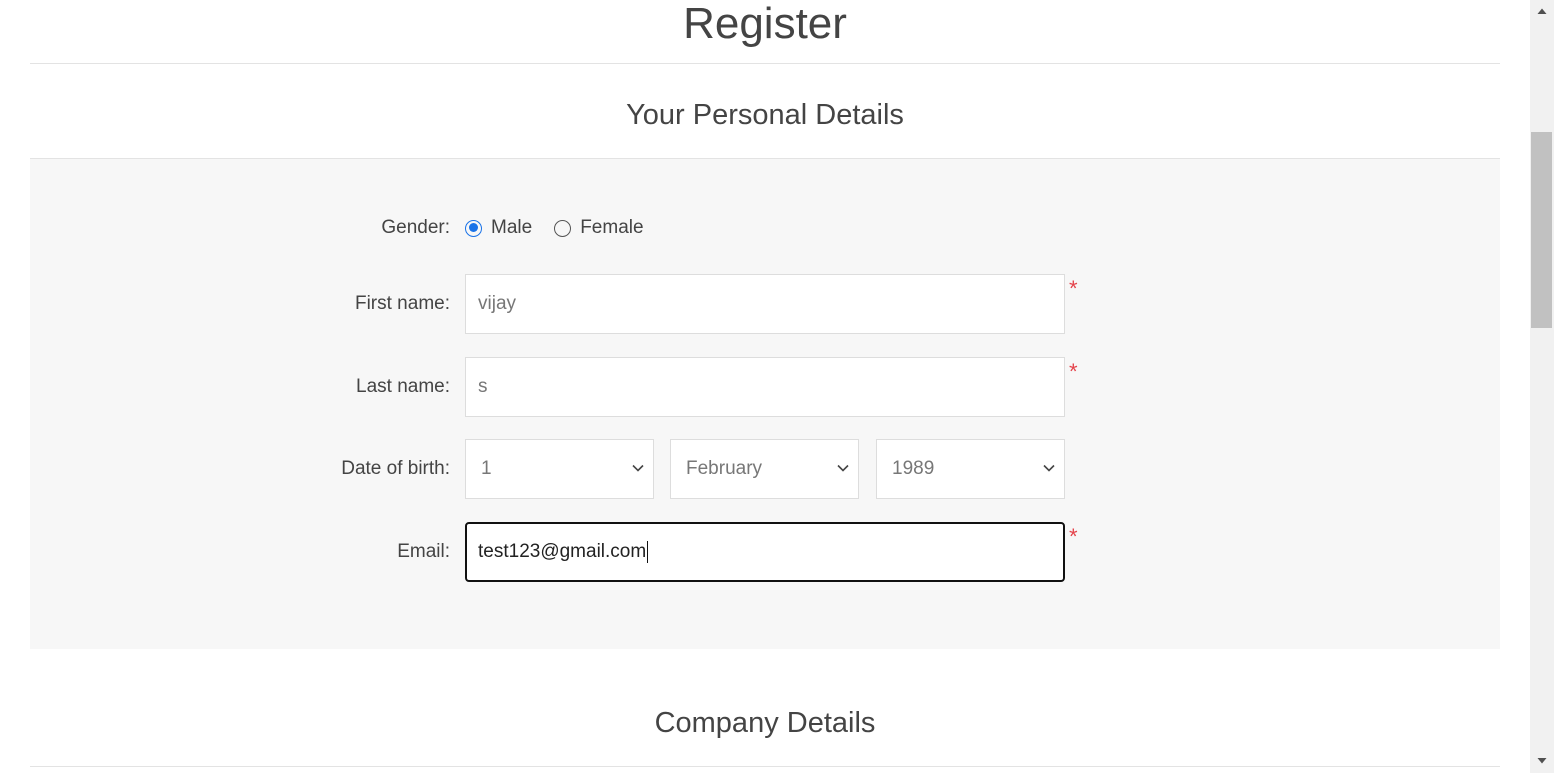 Image resolution: width=1554 pixels, height=773 pixels. What do you see at coordinates (395, 468) in the screenshot?
I see `dob-label: Date of birth:` at bounding box center [395, 468].